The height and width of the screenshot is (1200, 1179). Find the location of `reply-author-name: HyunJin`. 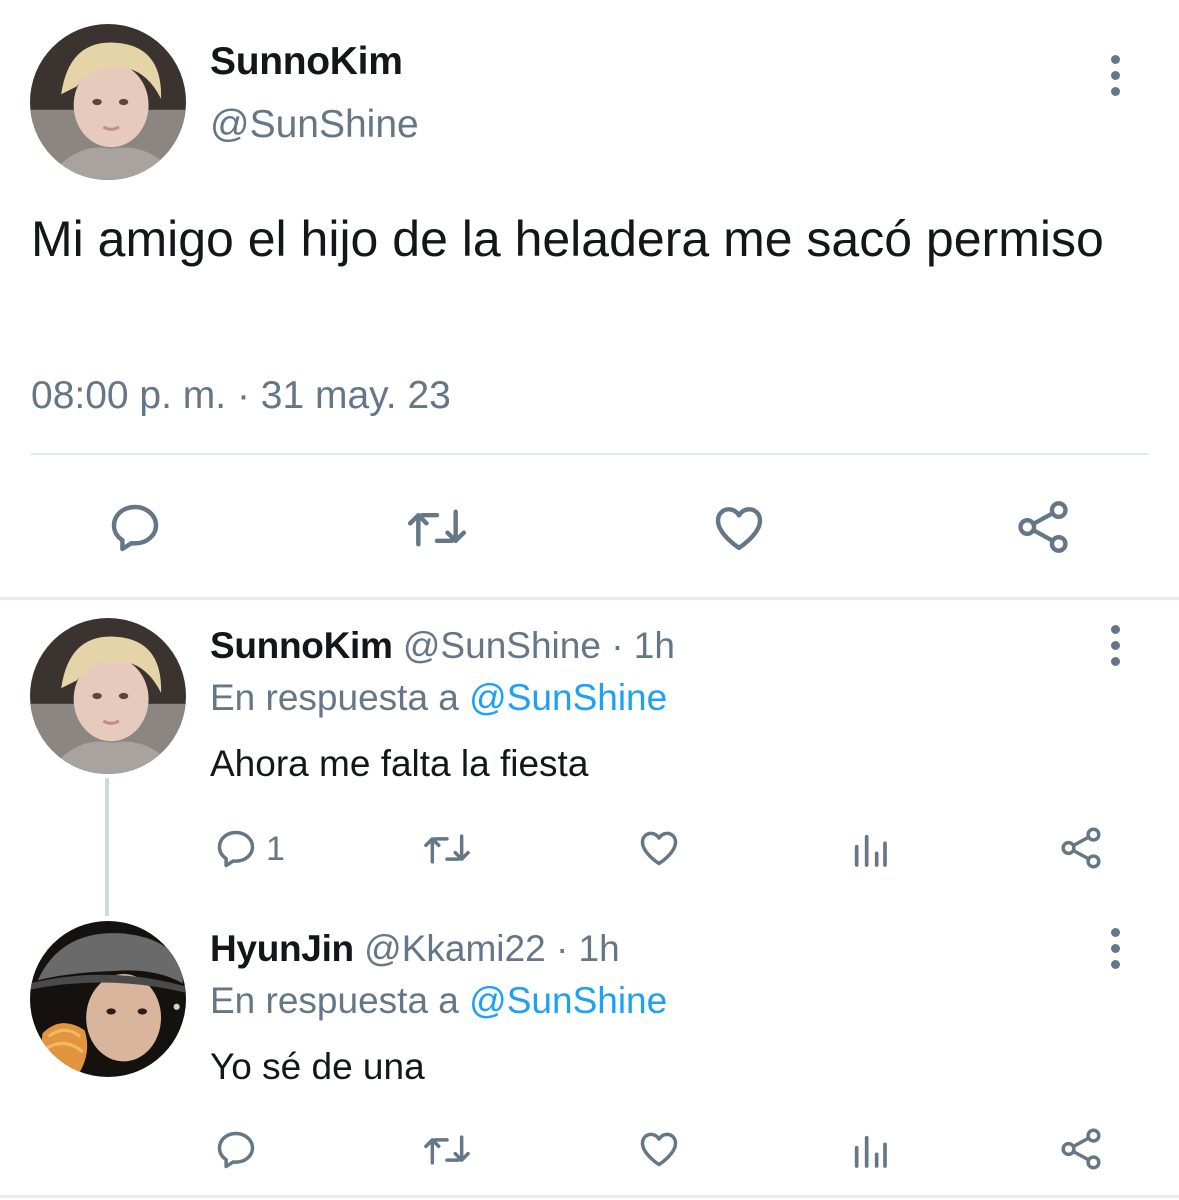

reply-author-name: HyunJin is located at coordinates (282, 948).